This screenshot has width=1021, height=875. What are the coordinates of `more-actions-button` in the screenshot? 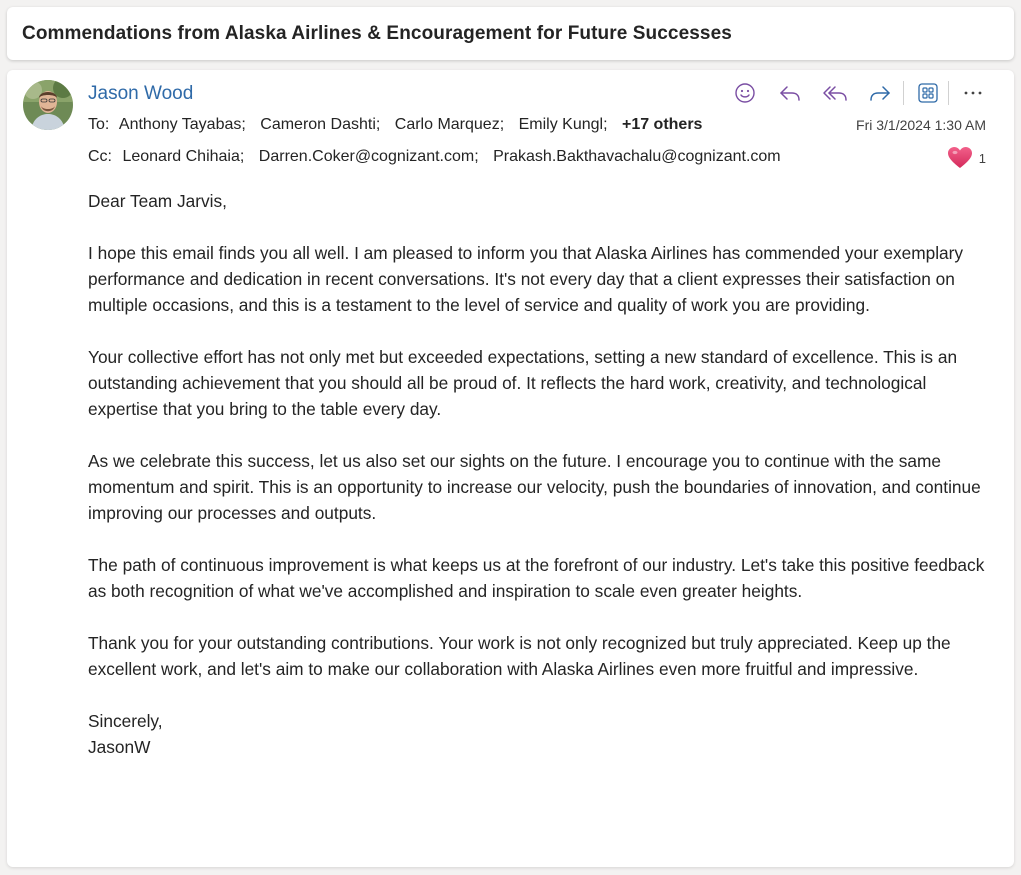 It's located at (973, 93).